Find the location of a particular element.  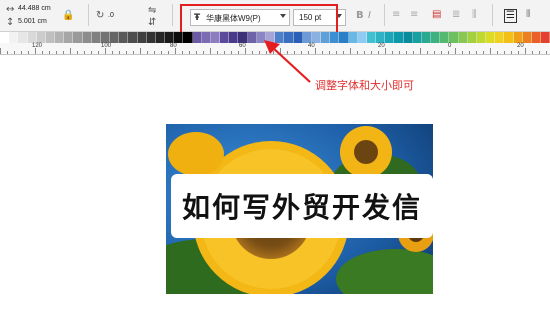

text-banner: 如何写外贸开发信 is located at coordinates (302, 206).